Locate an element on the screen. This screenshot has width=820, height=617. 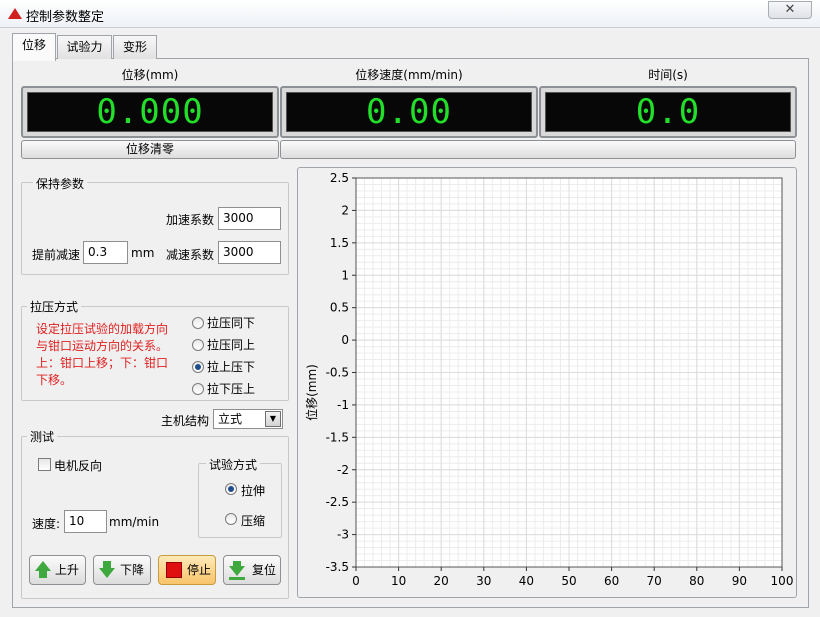
decel-label: 减速系数 is located at coordinates (190, 255).